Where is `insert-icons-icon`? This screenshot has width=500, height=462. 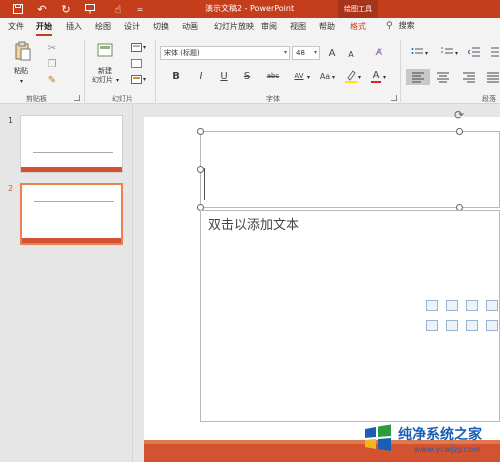
insert-icons-icon is located at coordinates (492, 325).